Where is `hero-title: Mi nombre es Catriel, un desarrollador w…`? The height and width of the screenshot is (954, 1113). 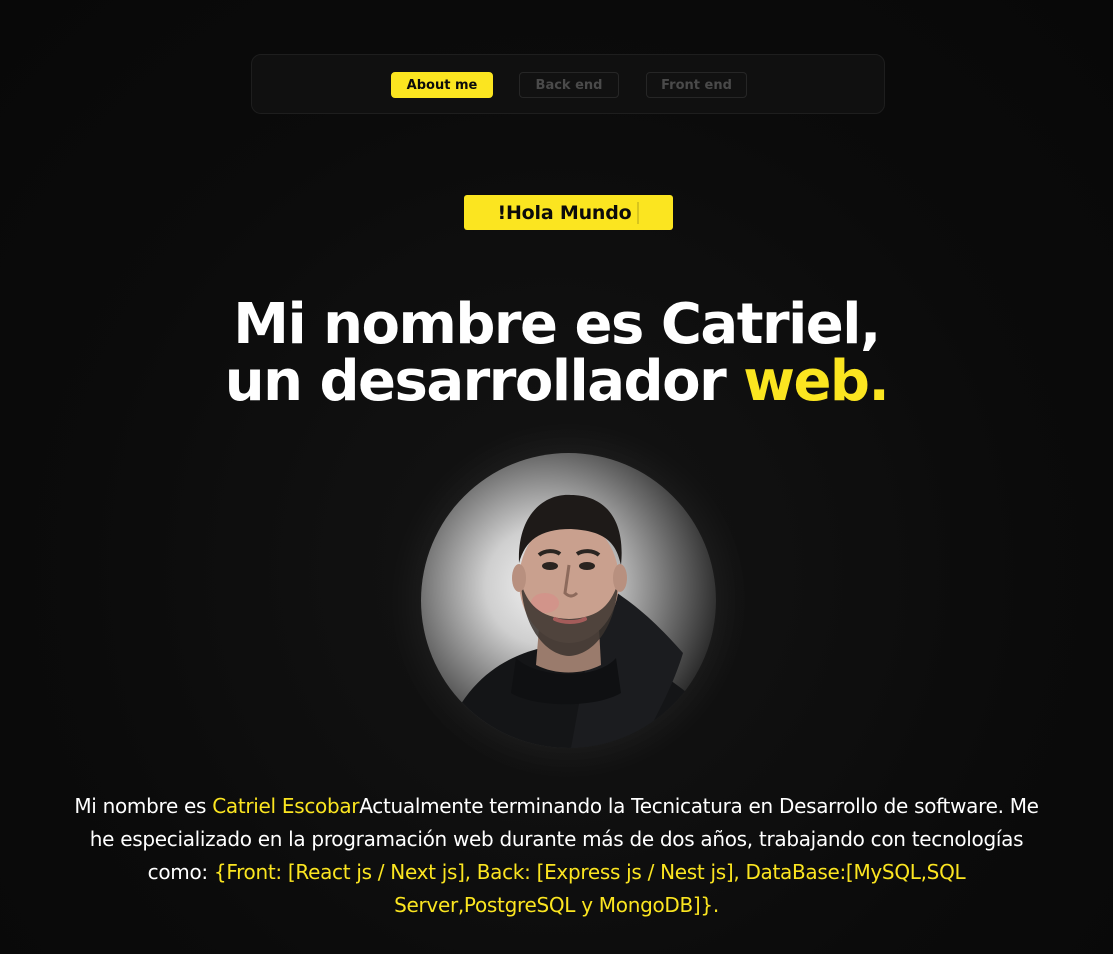 hero-title: Mi nombre es Catriel, un desarrollador w… is located at coordinates (556, 353).